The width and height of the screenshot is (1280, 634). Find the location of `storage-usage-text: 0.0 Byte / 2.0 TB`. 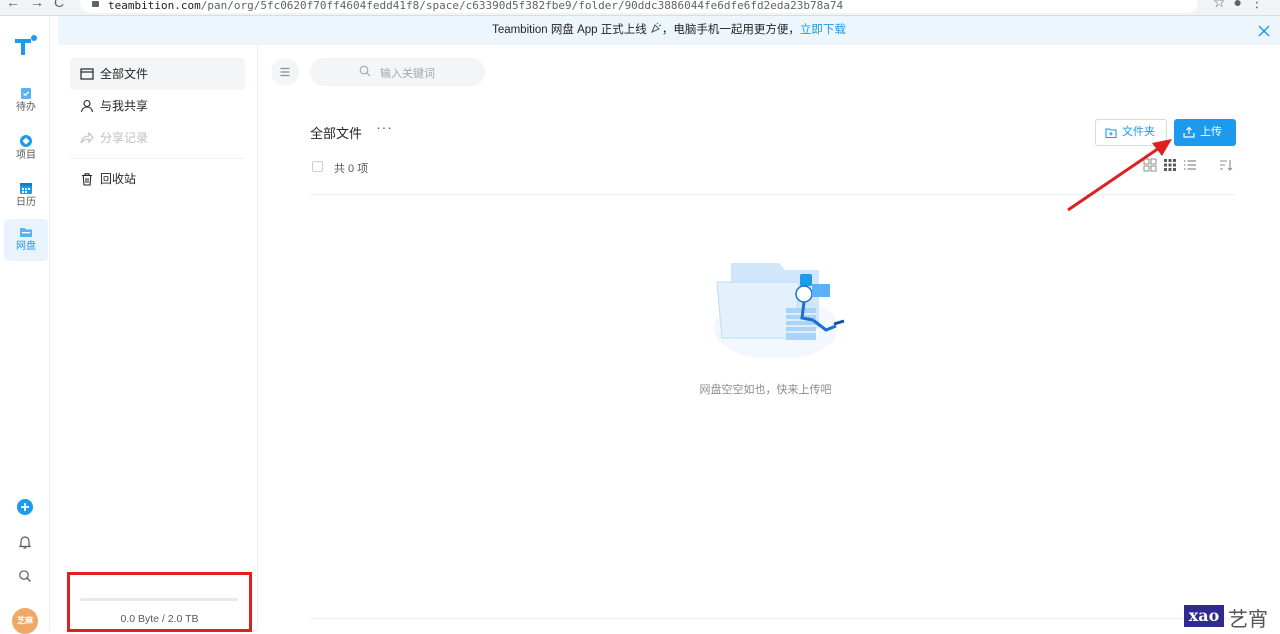

storage-usage-text: 0.0 Byte / 2.0 TB is located at coordinates (159, 619).